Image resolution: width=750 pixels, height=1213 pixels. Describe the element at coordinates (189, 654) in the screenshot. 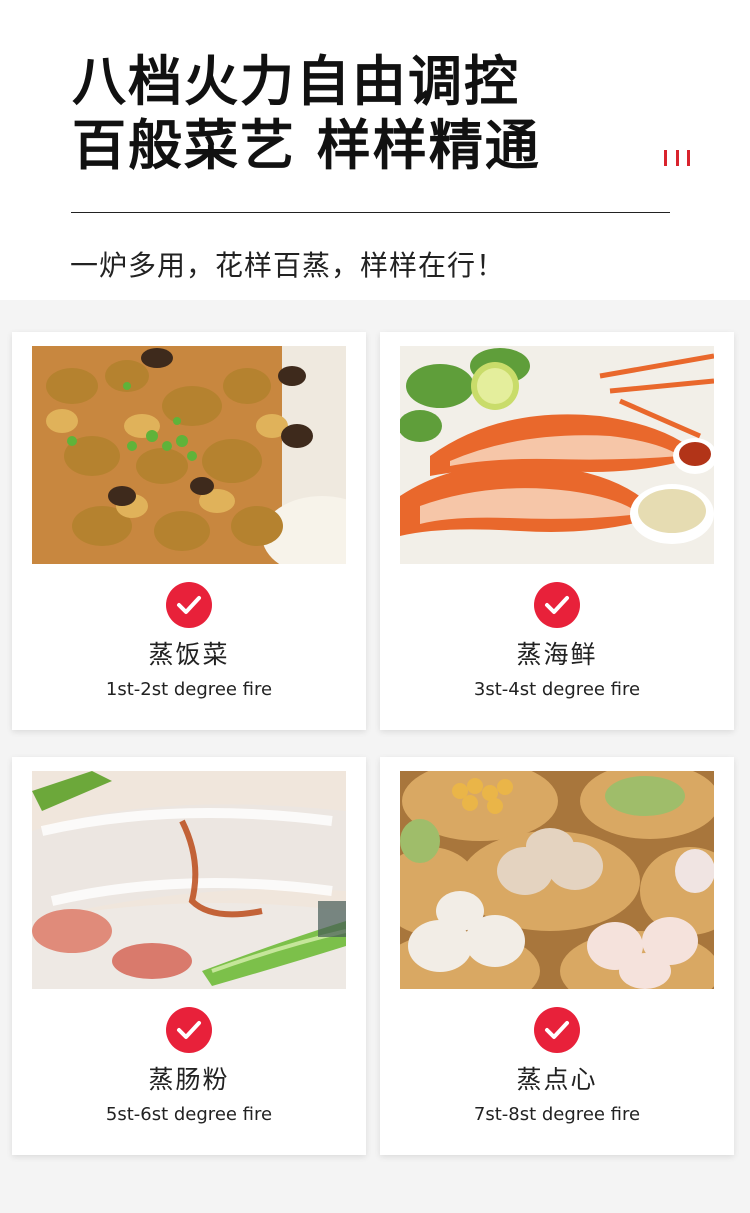

I see `dish-name: 蒸饭菜` at that location.